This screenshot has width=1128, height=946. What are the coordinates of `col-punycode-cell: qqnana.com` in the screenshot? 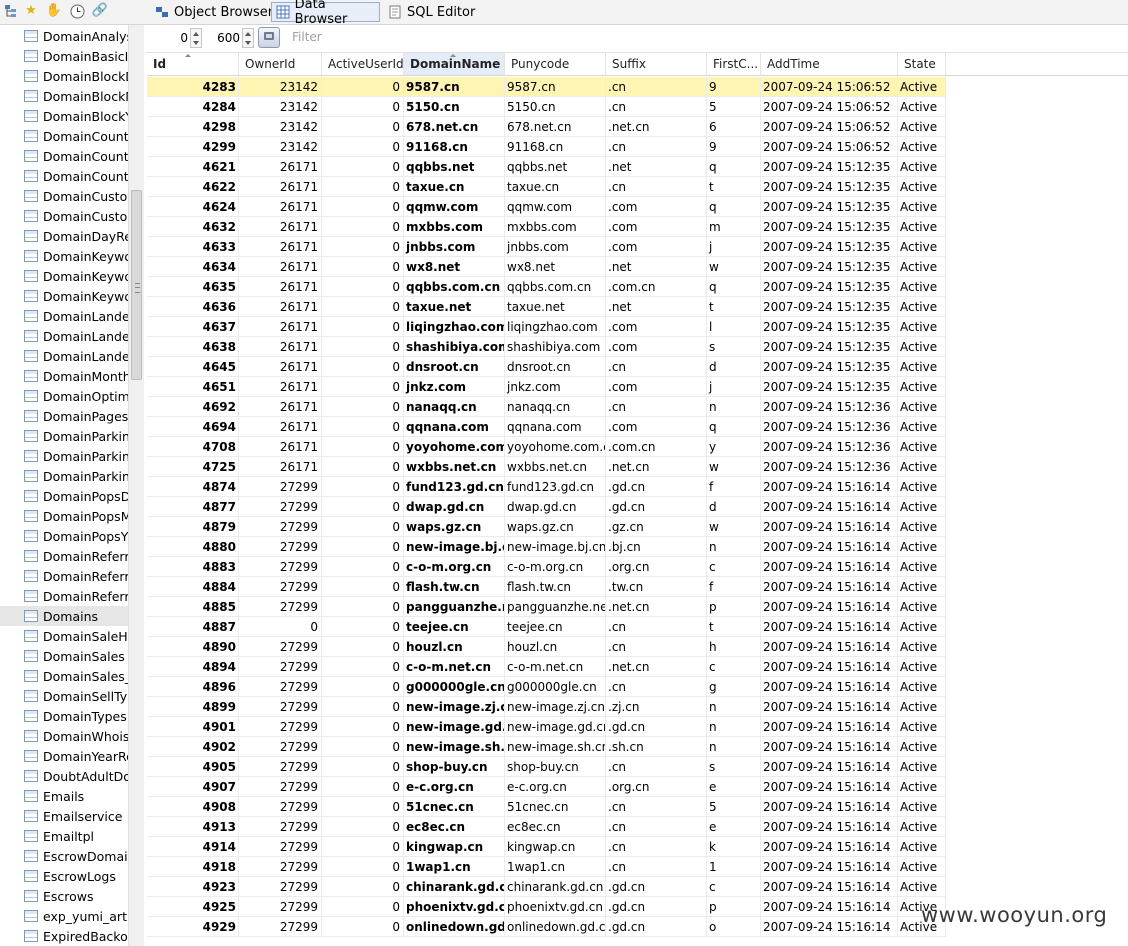 It's located at (555, 427).